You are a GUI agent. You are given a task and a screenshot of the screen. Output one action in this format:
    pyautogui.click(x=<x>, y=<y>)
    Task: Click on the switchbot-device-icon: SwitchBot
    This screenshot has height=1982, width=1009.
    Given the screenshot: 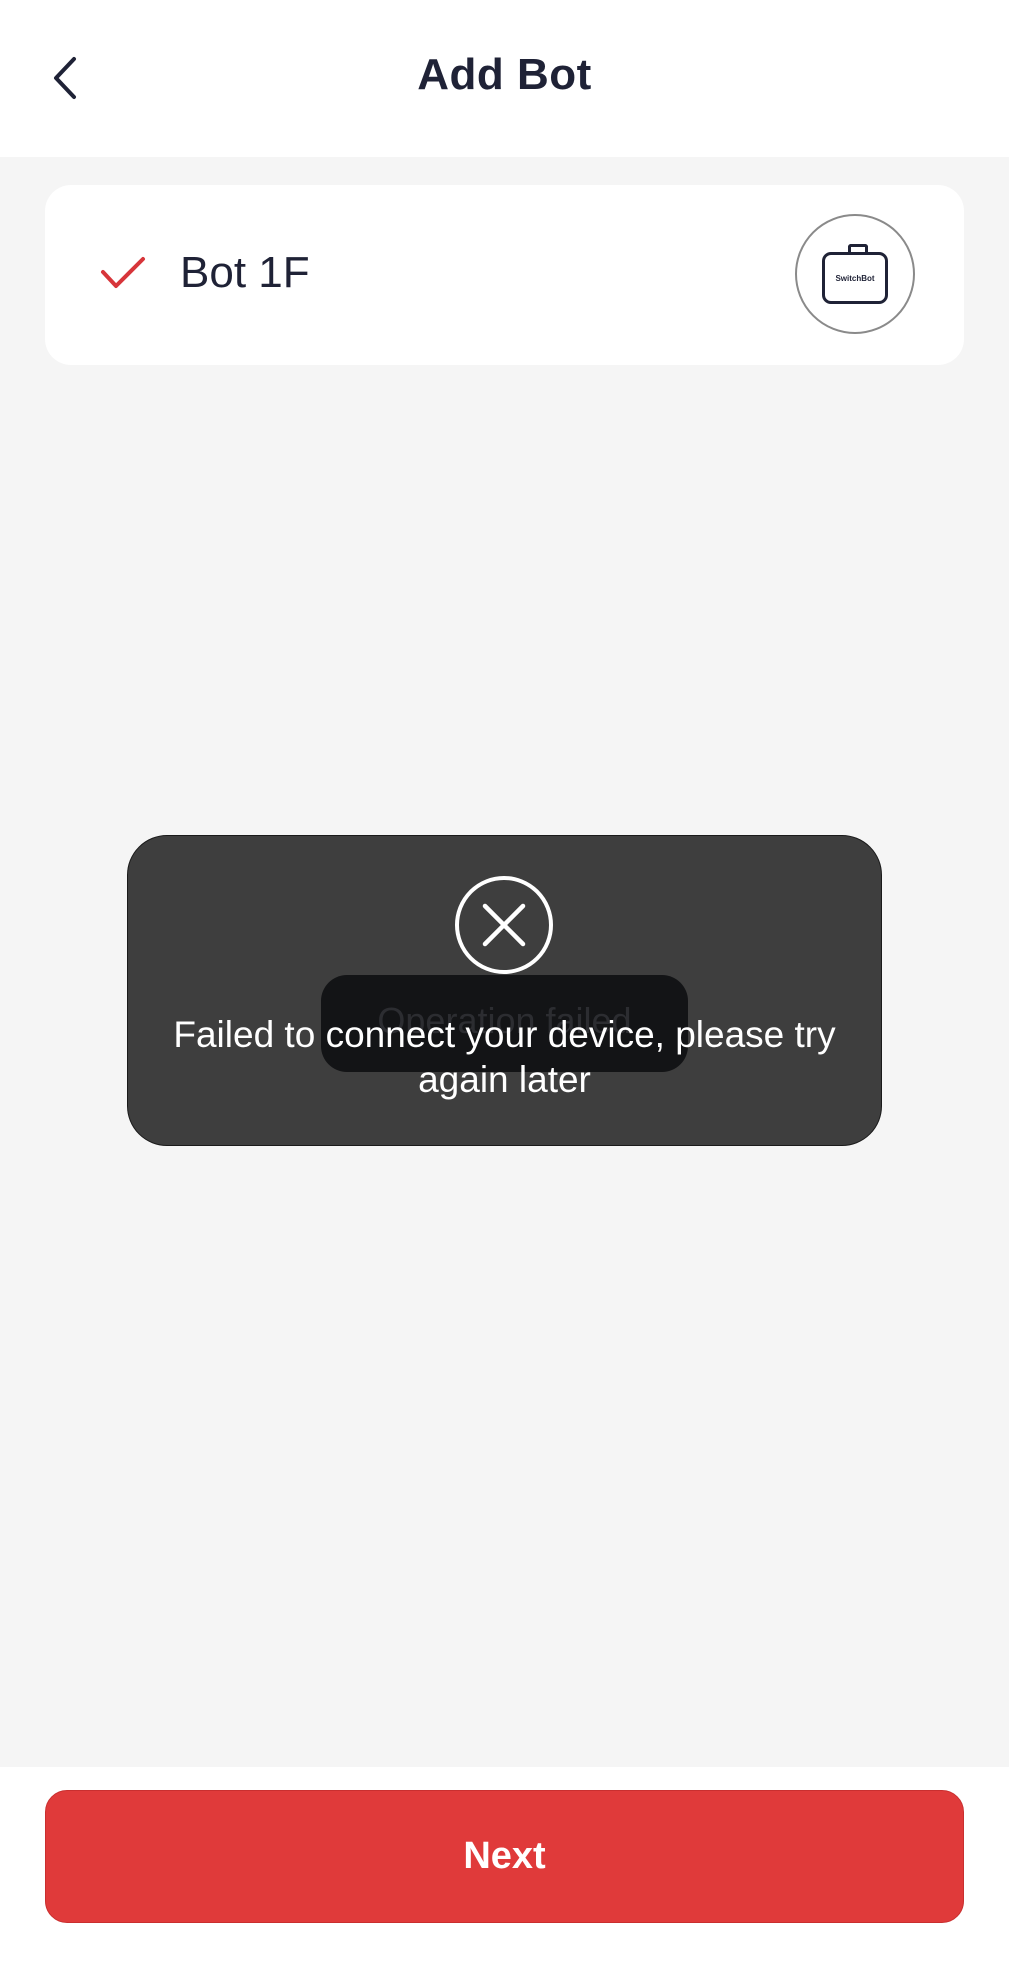 What is the action you would take?
    pyautogui.click(x=855, y=274)
    